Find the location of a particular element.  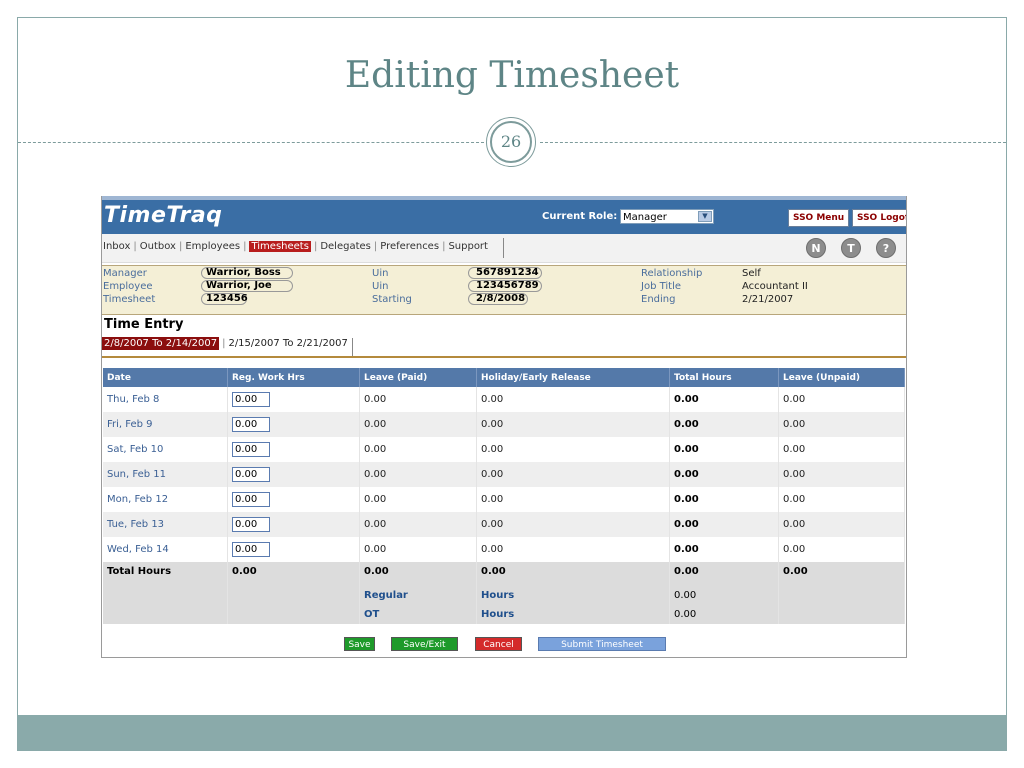

time-entry-title: Time Entry is located at coordinates (144, 324).